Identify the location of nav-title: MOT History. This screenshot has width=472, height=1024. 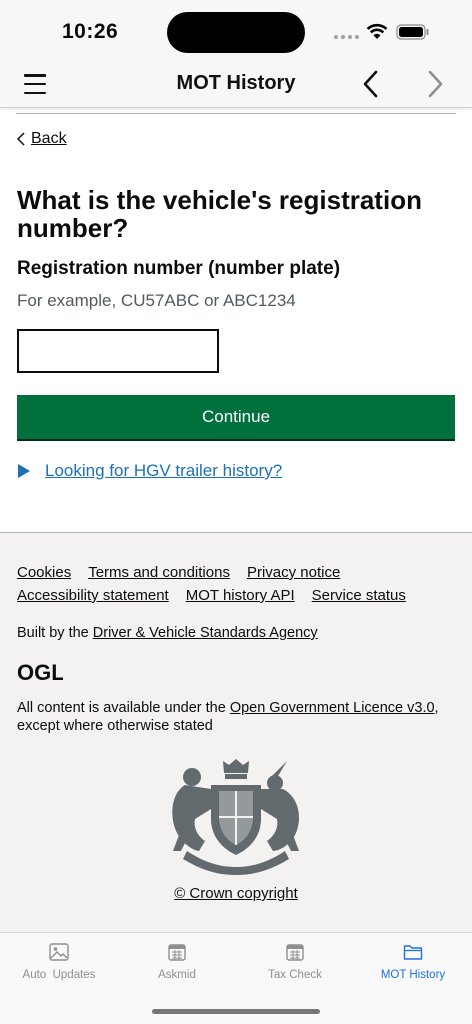
(236, 83).